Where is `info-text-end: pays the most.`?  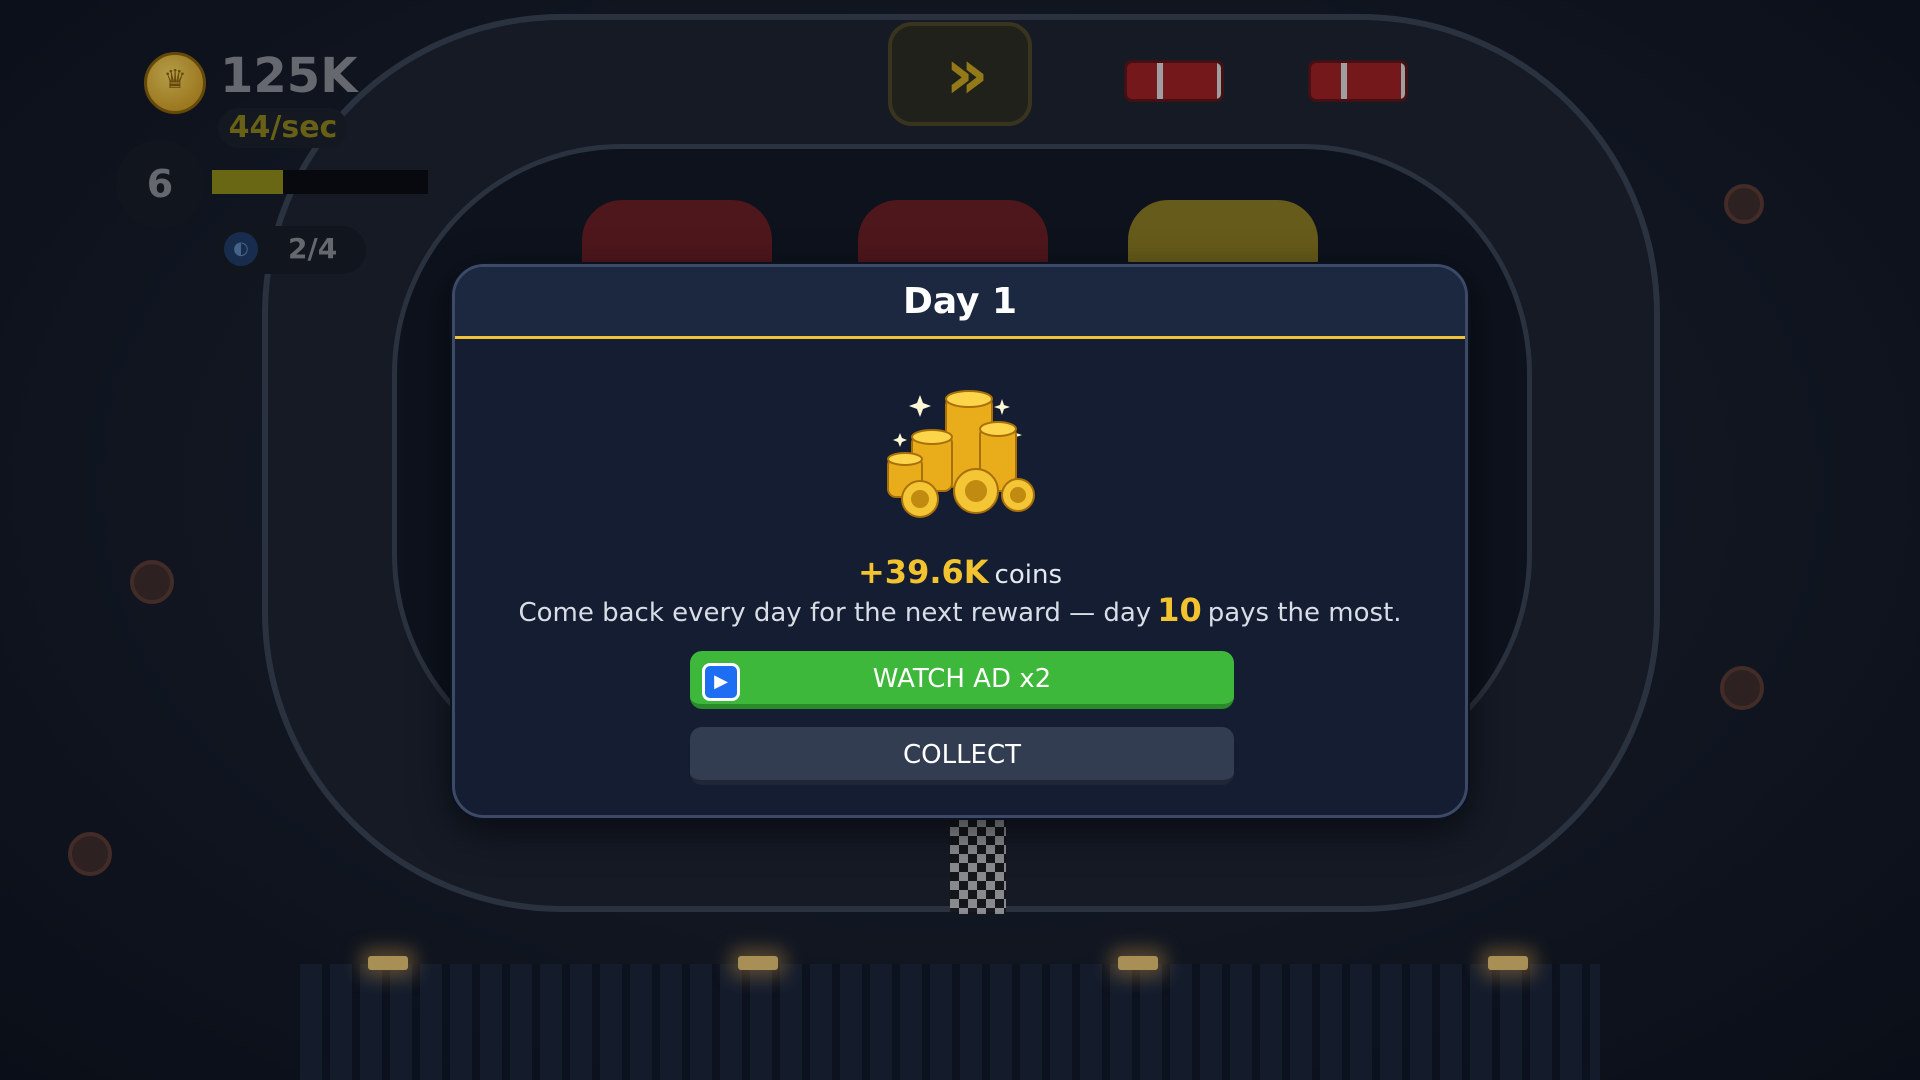
info-text-end: pays the most. is located at coordinates (1304, 613).